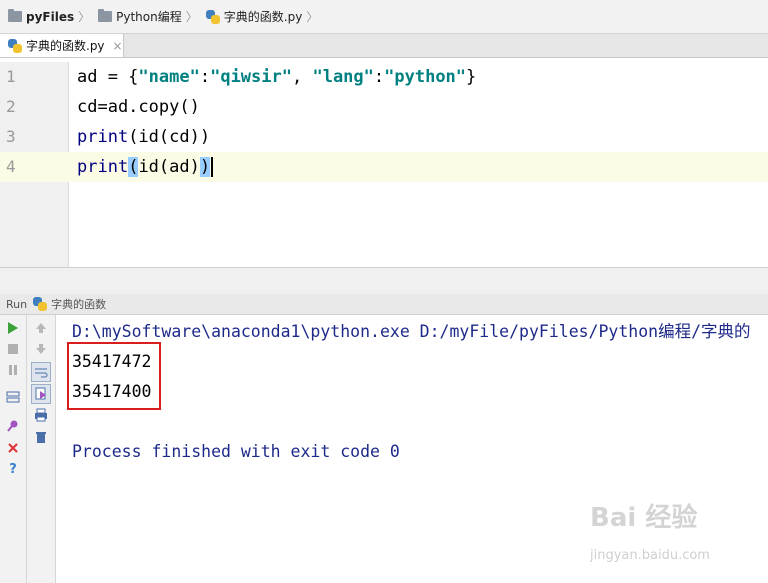  Describe the element at coordinates (13, 397) in the screenshot. I see `layout-icon` at that location.